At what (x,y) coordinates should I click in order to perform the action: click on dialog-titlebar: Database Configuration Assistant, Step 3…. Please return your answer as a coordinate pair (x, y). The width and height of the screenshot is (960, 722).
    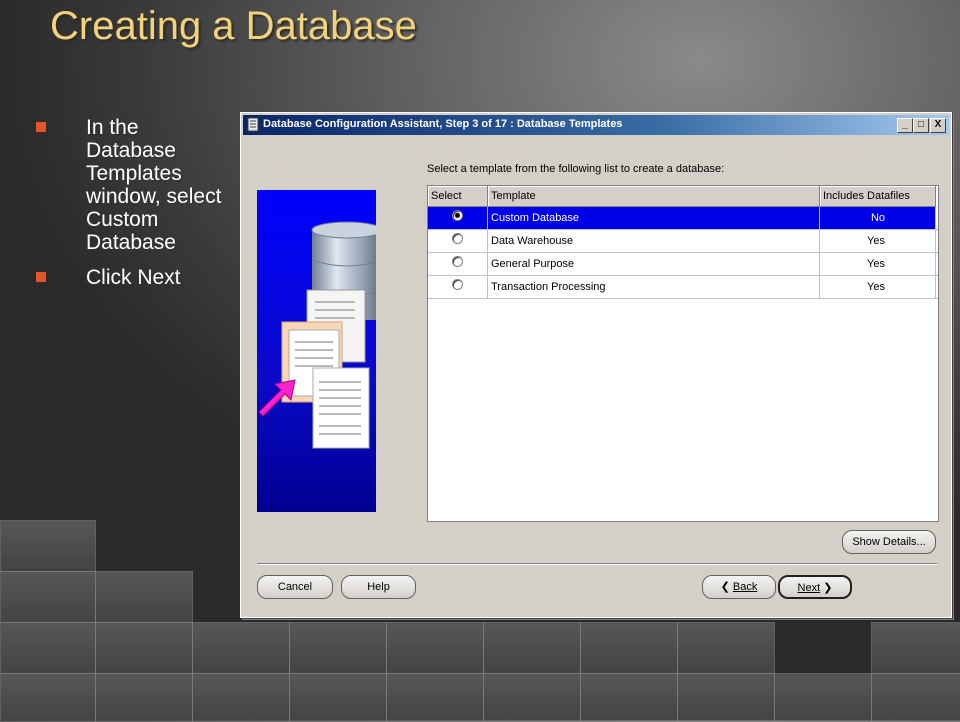
    Looking at the image, I should click on (596, 125).